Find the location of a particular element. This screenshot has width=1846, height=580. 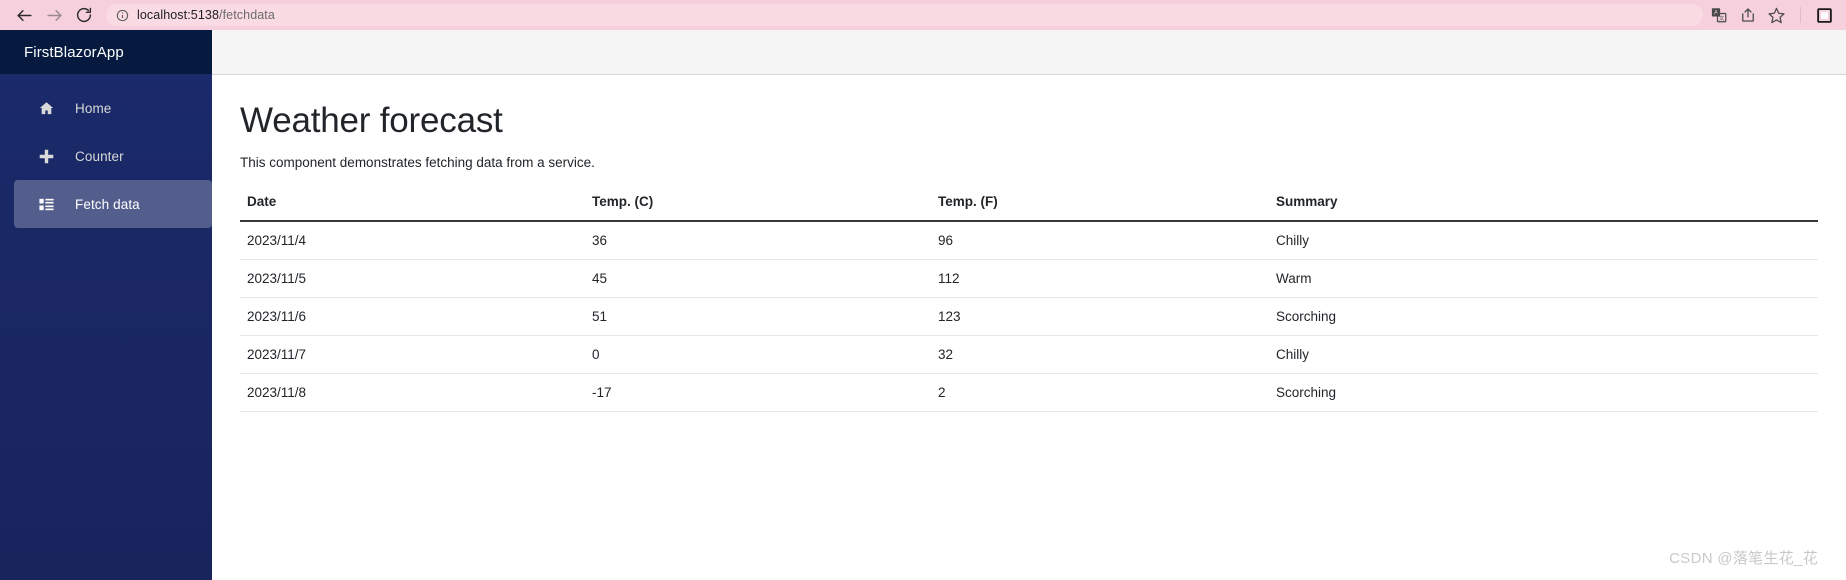

cell-temp-f: 32 is located at coordinates (1100, 354).